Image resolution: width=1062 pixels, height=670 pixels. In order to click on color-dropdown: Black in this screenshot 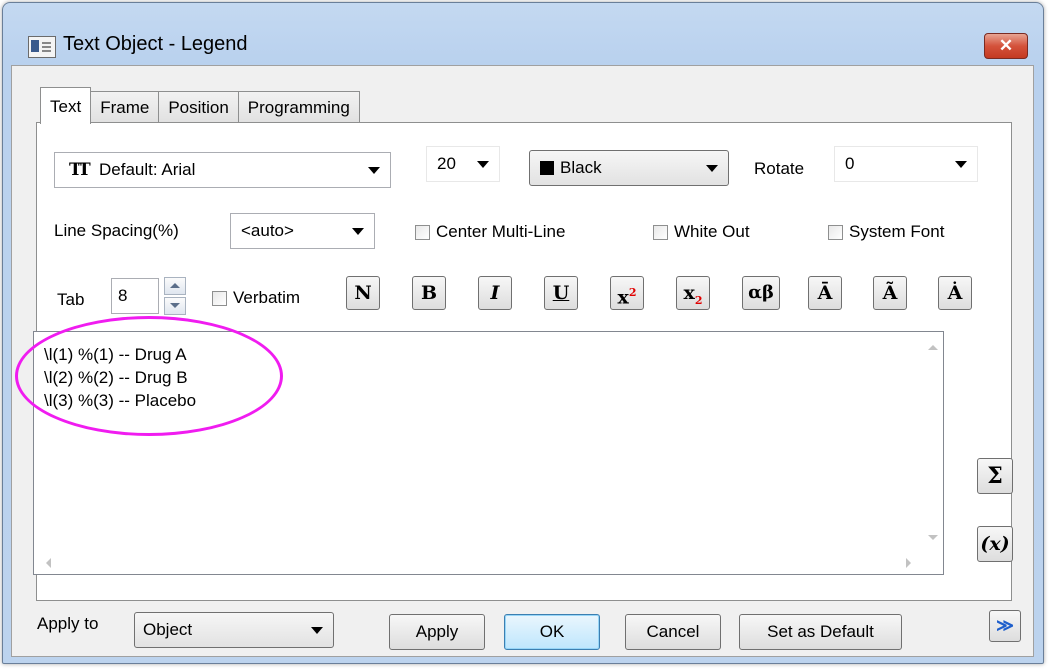, I will do `click(629, 168)`.